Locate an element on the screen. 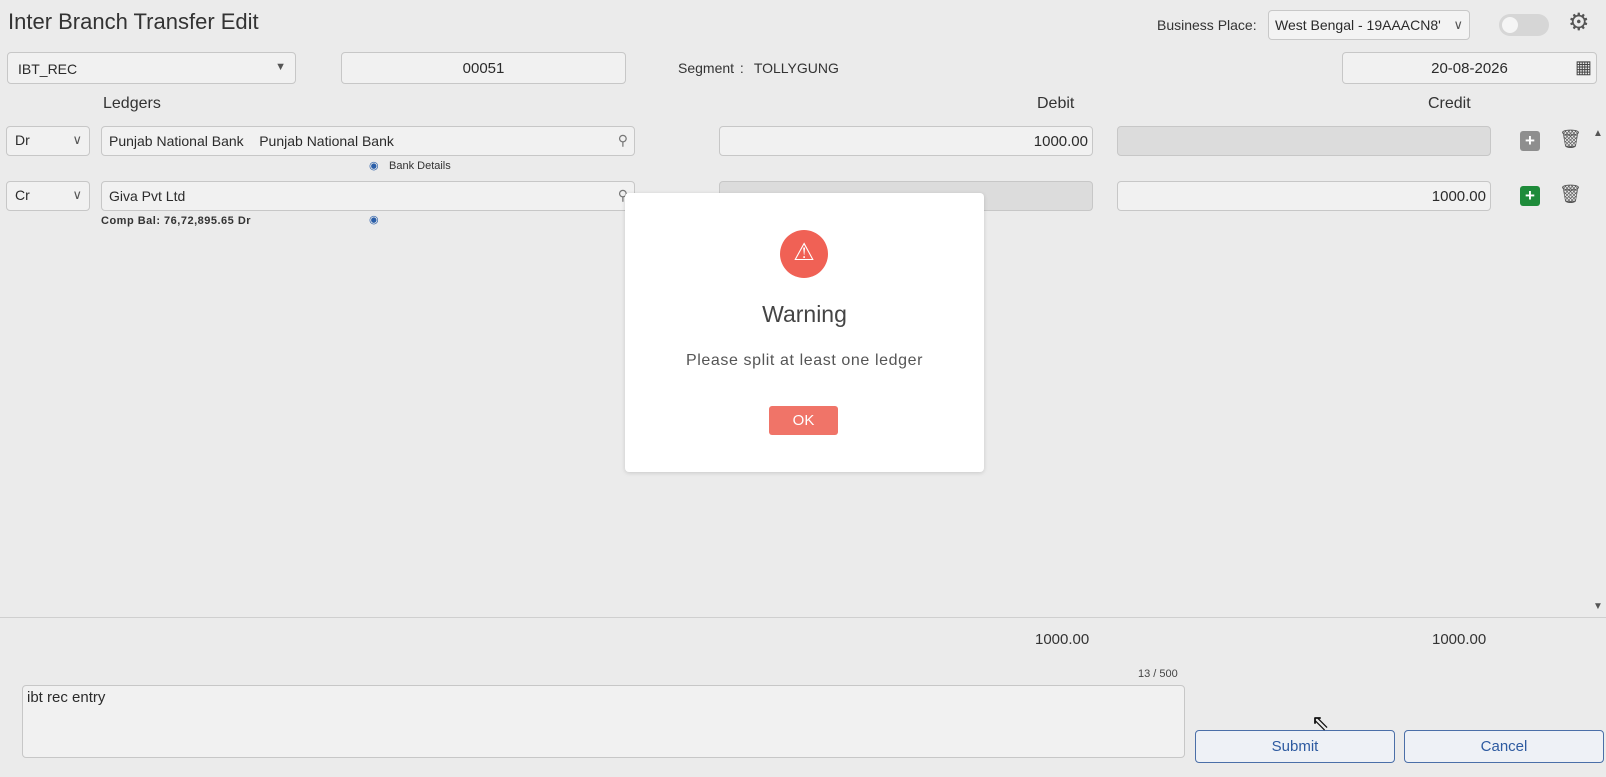  voucher-number-field: 00051 is located at coordinates (483, 68).